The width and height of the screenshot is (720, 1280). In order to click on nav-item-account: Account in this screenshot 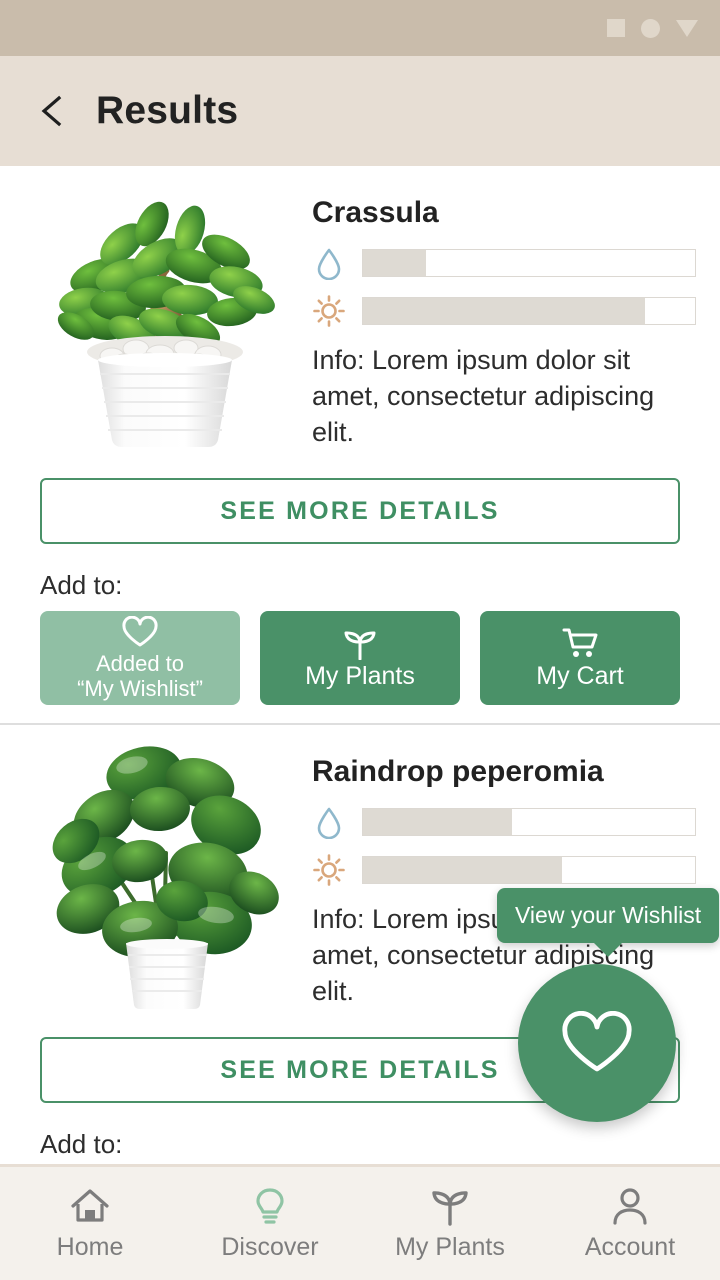, I will do `click(630, 1224)`.